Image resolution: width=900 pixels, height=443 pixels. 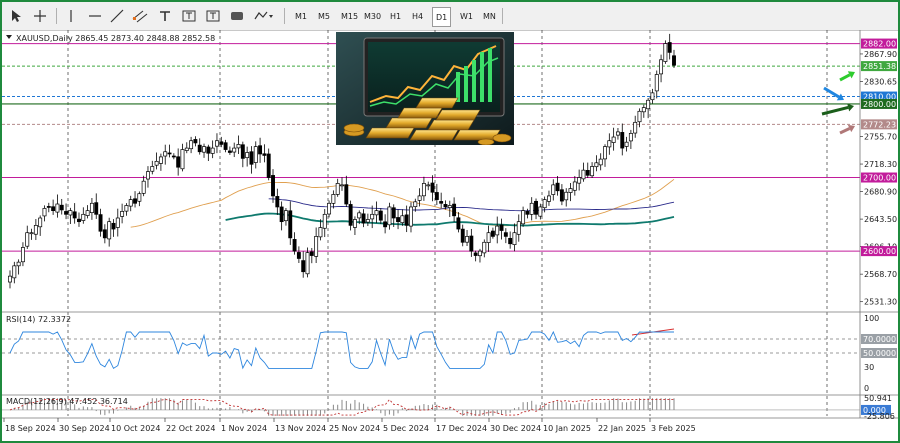 What do you see at coordinates (140, 16) in the screenshot?
I see `channel-icon` at bounding box center [140, 16].